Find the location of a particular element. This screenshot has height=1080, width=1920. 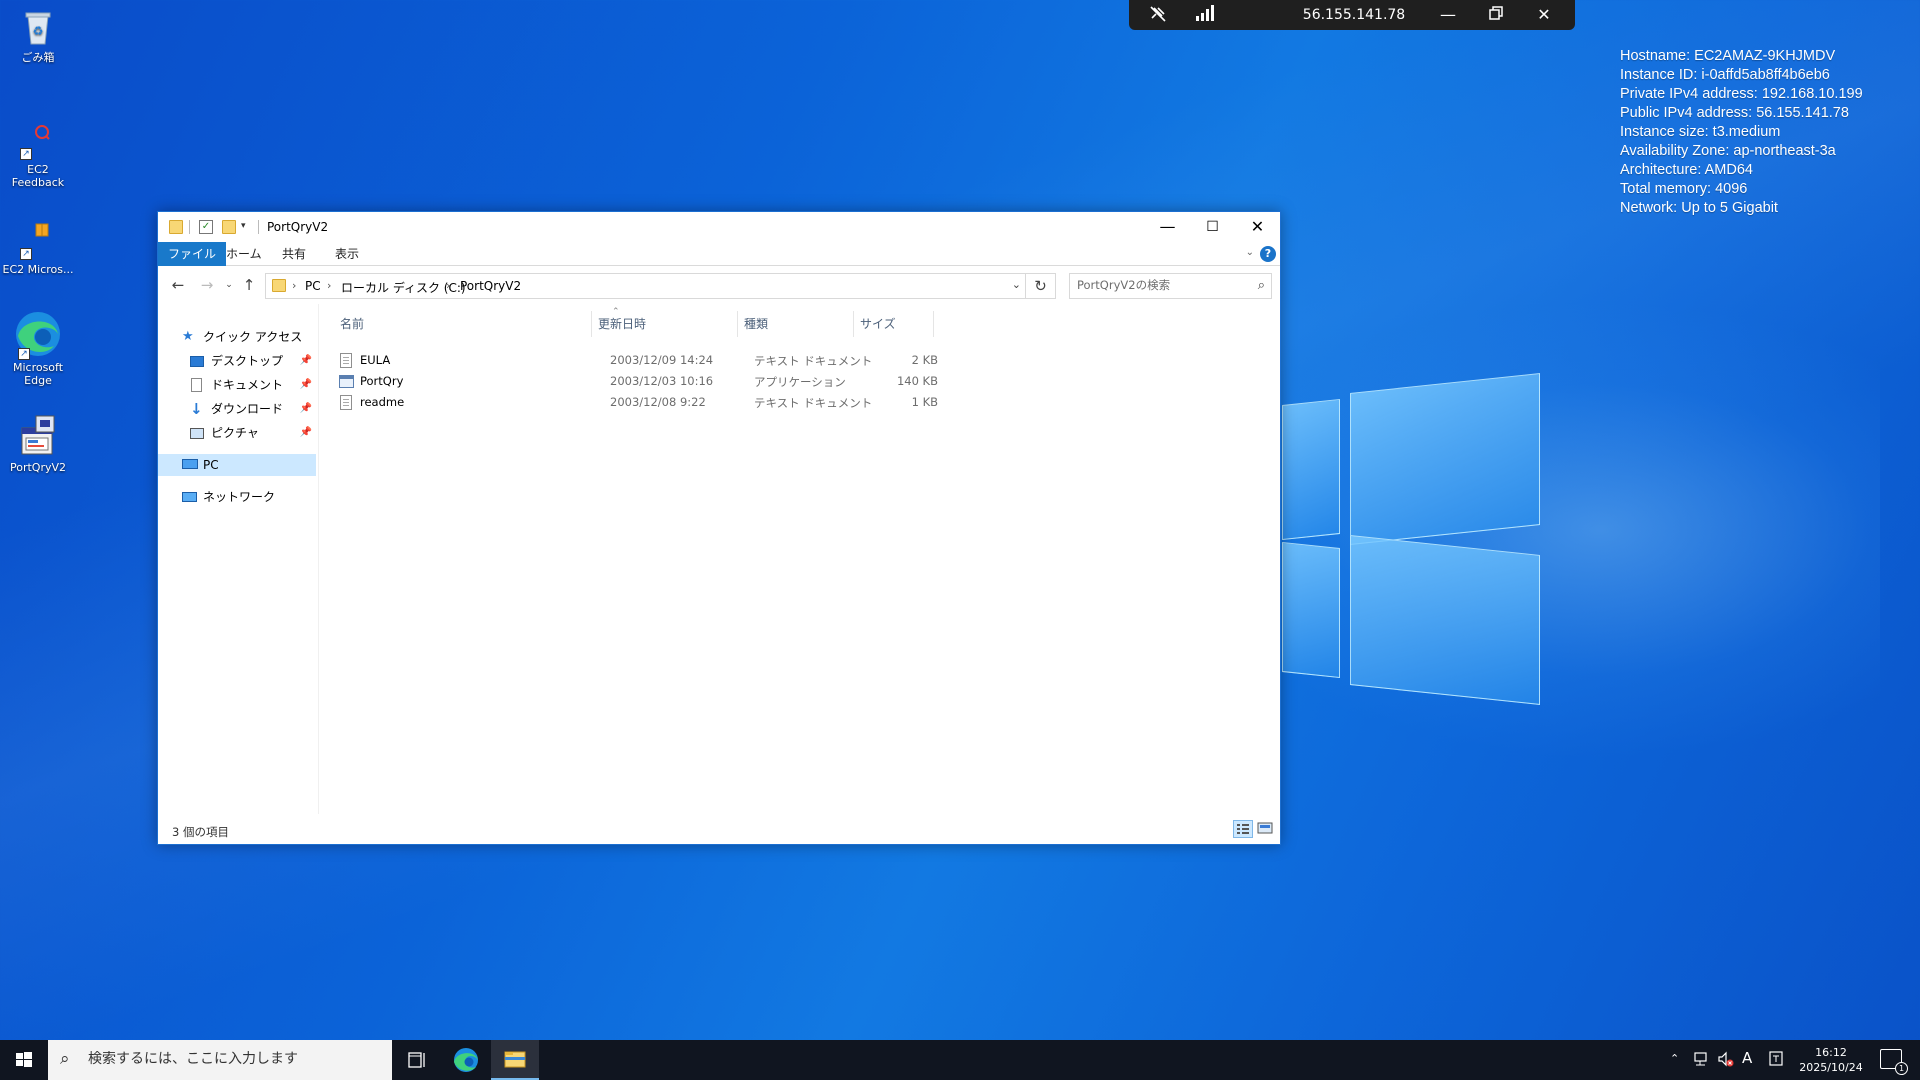

desktop-icon-ec2-feedback: ↗ EC2 Feedback is located at coordinates (38, 154).